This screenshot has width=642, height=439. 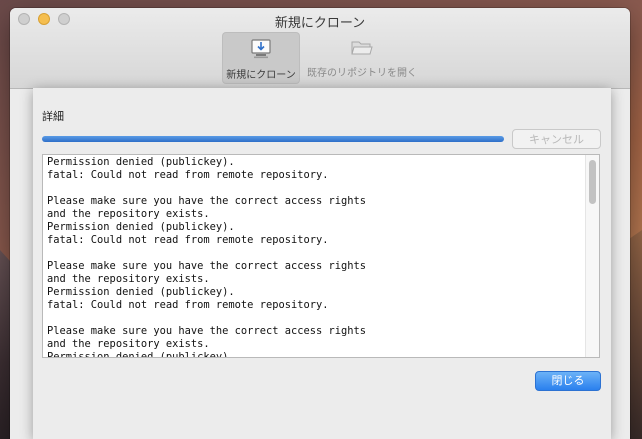 What do you see at coordinates (320, 23) in the screenshot?
I see `window-title: 新規にクローン` at bounding box center [320, 23].